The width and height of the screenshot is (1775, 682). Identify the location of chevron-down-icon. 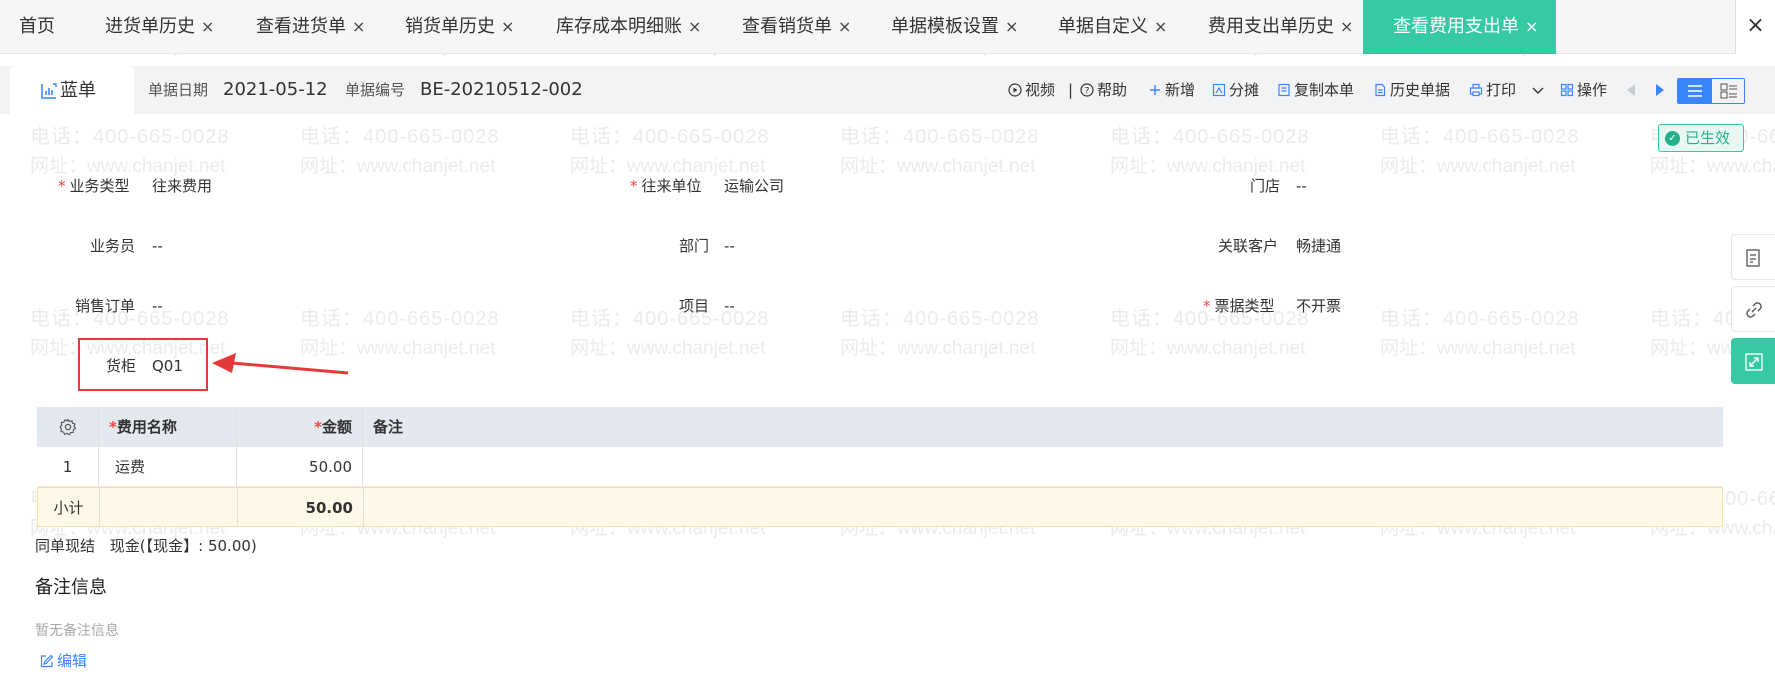
(1538, 90).